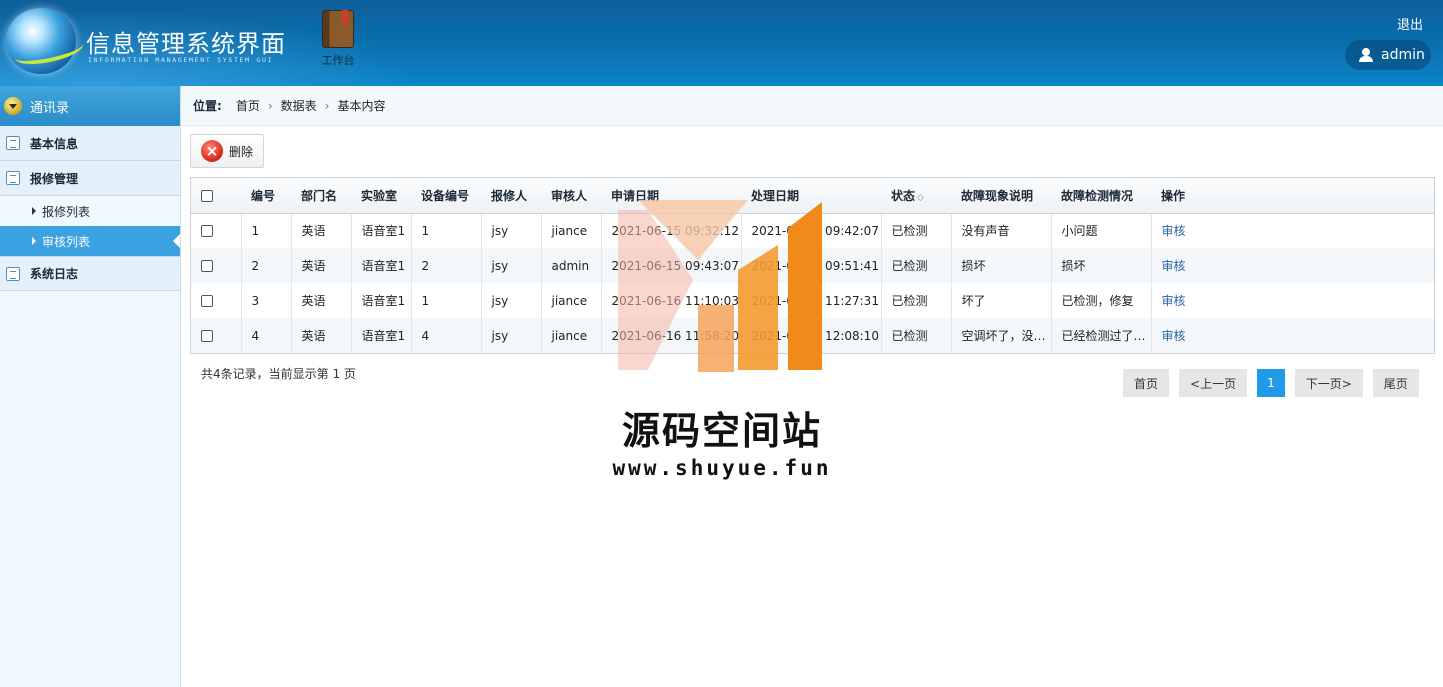  I want to click on sidebar-item-basic-info: 基本信息, so click(90, 143).